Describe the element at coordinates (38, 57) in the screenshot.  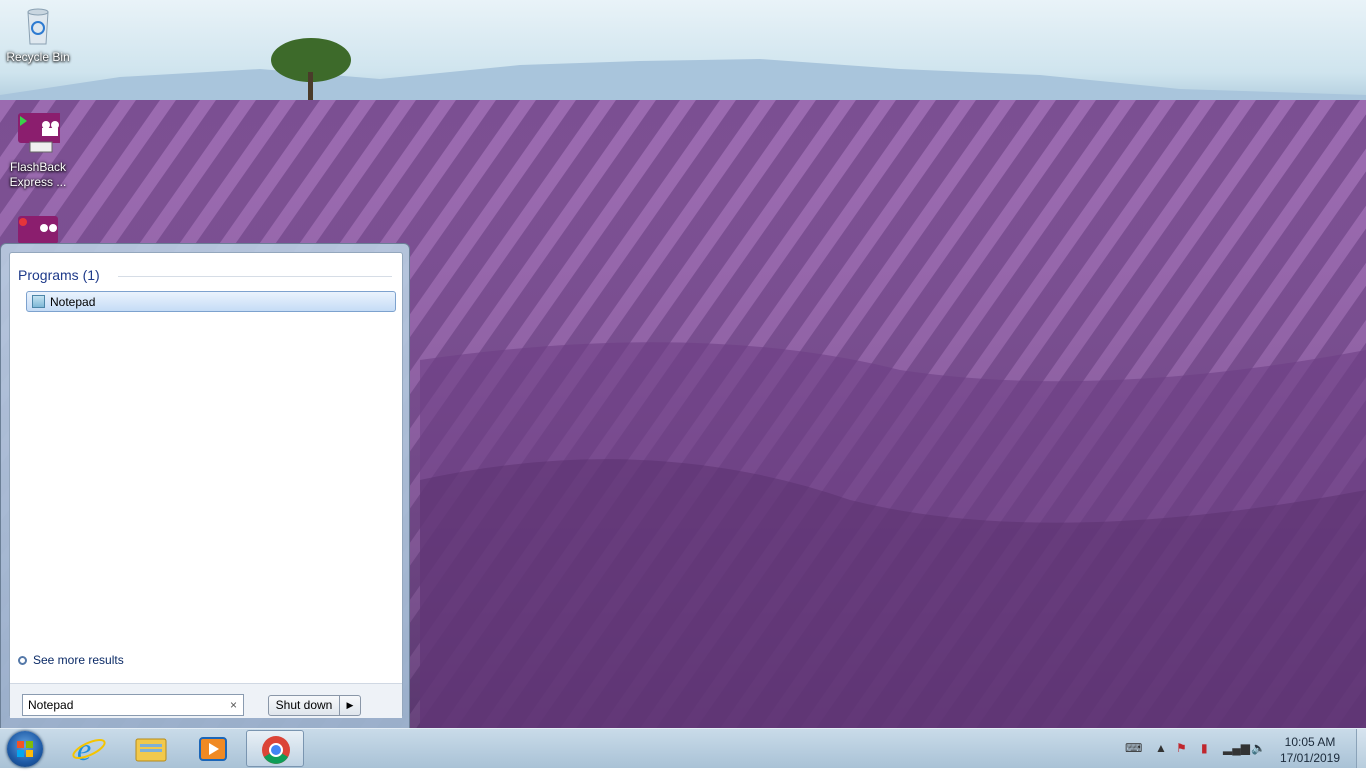
I see `desktop-icon-label: Recycle Bin` at that location.